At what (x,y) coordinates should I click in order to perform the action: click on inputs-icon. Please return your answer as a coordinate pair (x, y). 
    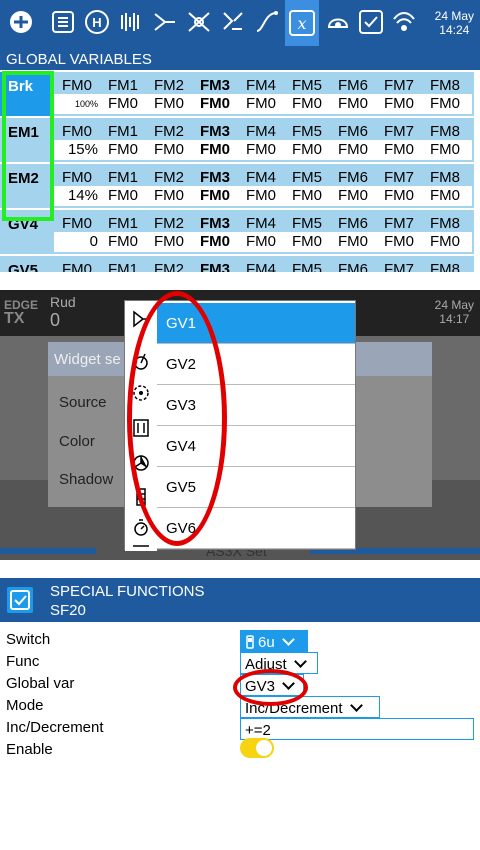
    Looking at the image, I should click on (165, 22).